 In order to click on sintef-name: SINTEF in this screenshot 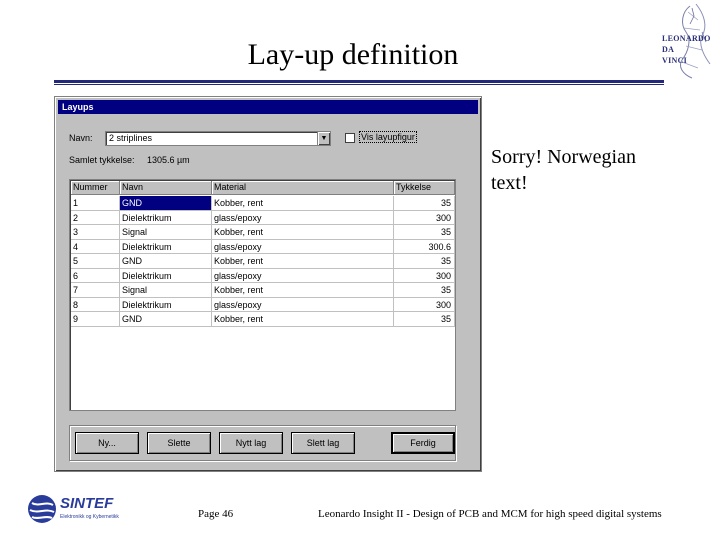, I will do `click(87, 503)`.